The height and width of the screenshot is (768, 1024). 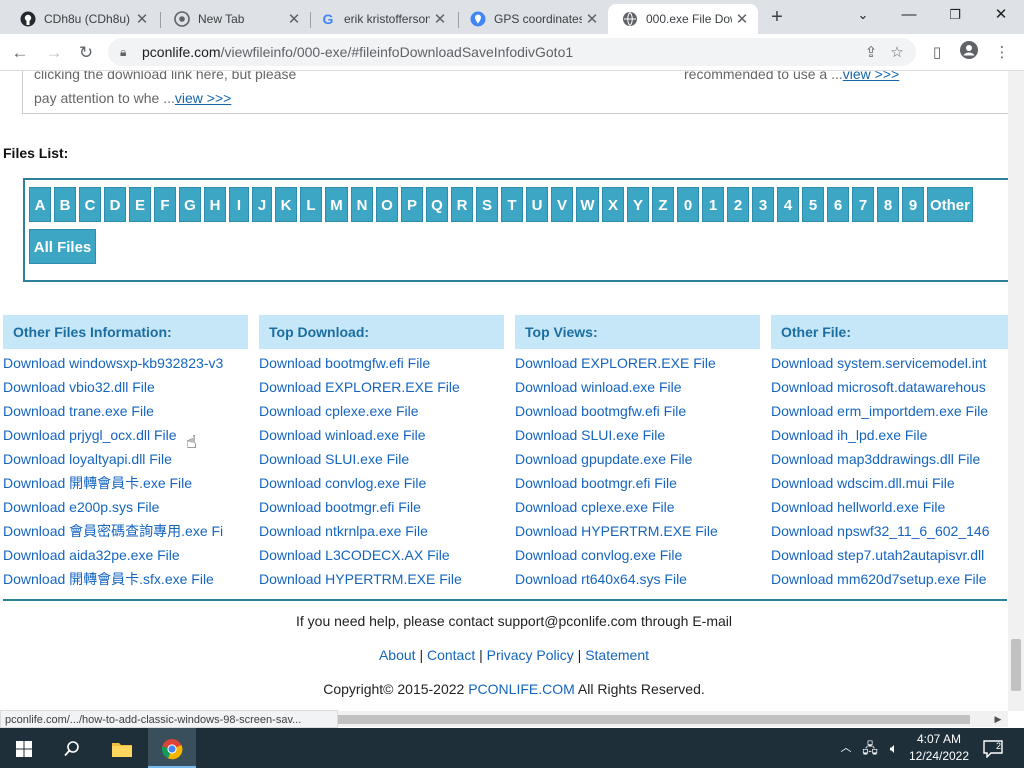 I want to click on restore-button: ❐, so click(x=955, y=15).